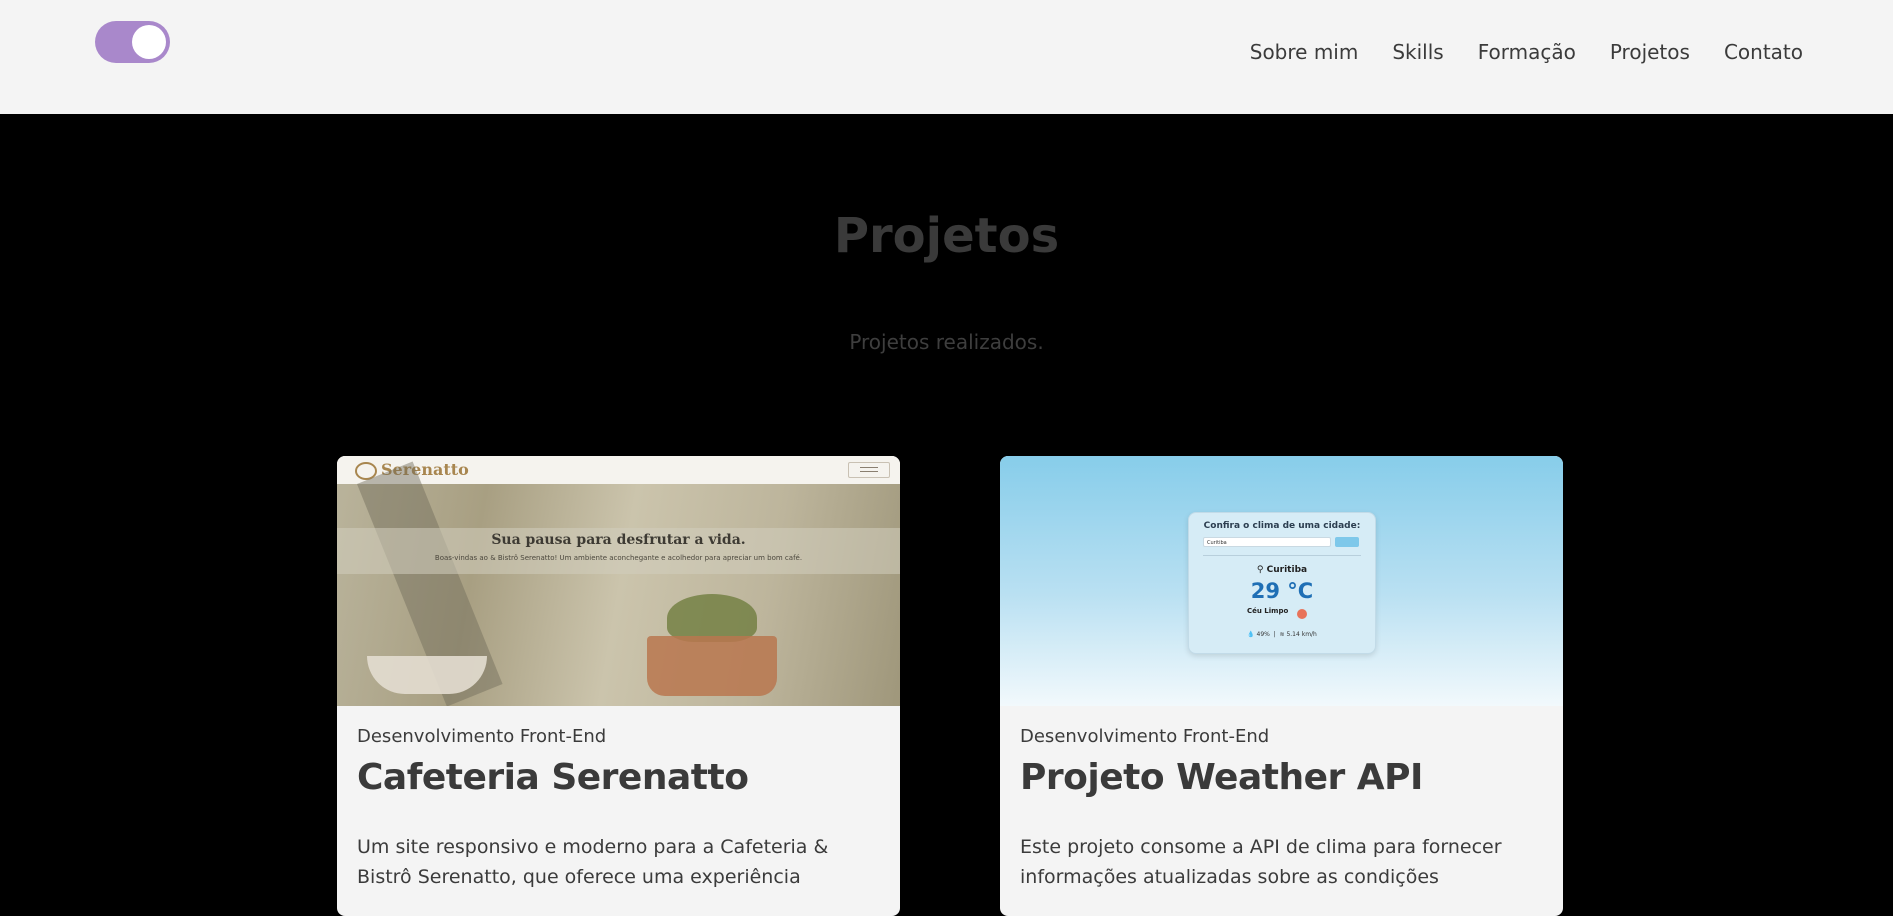  I want to click on section-subtitle: Projetos realizados., so click(946, 342).